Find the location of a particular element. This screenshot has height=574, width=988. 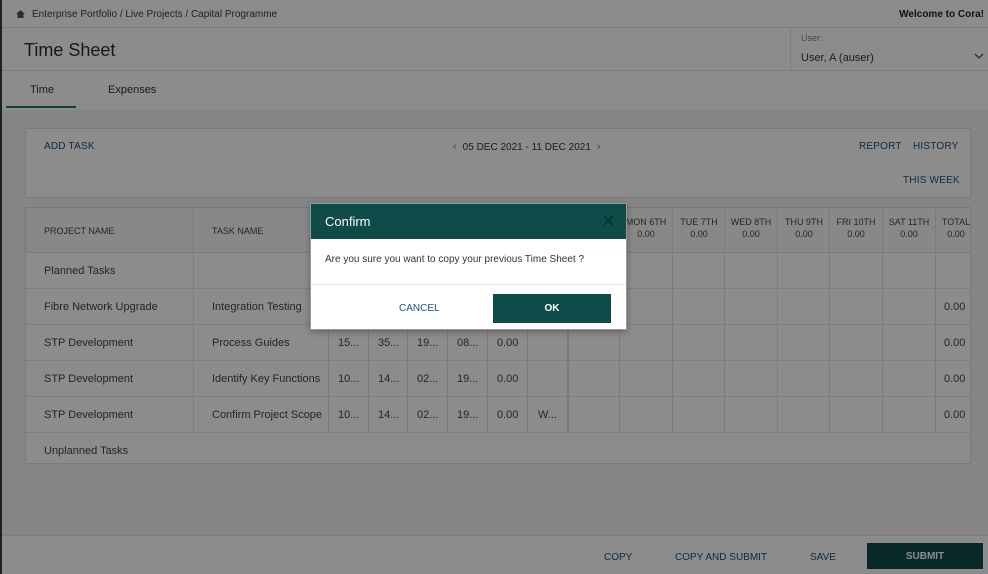

close-icon is located at coordinates (608, 220).